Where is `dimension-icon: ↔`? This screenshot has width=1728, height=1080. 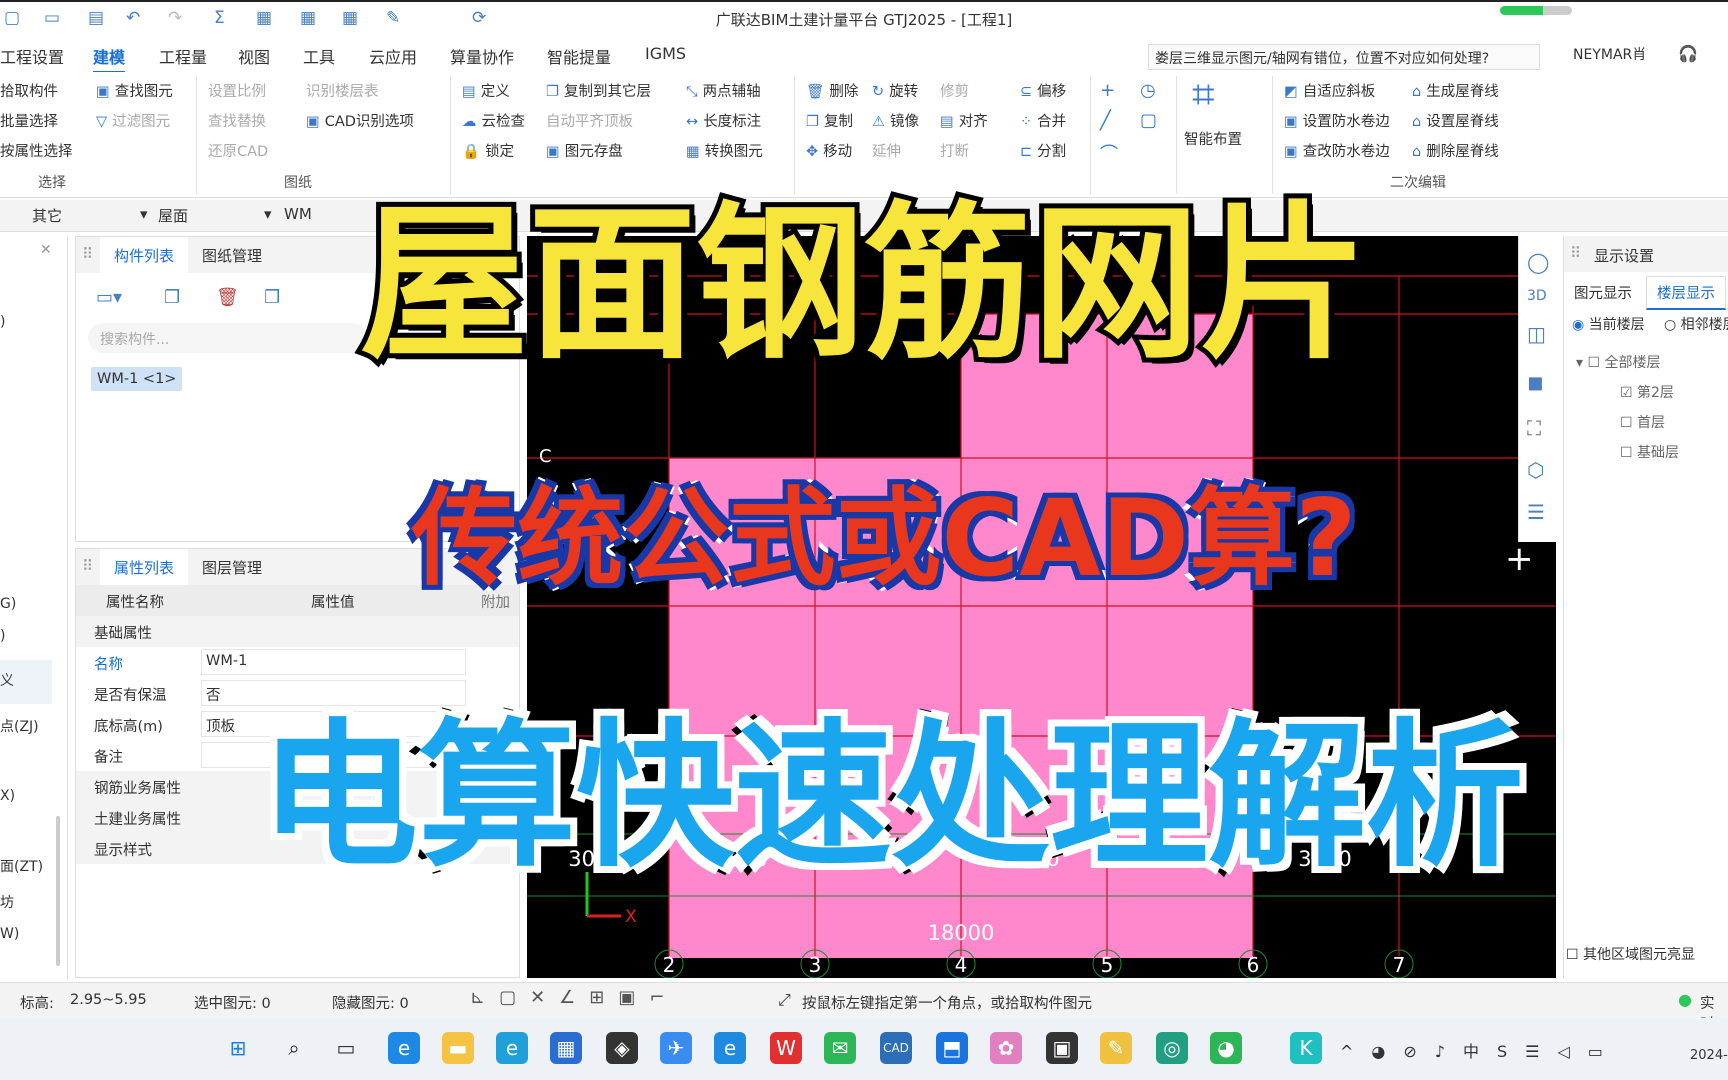 dimension-icon: ↔ is located at coordinates (692, 122).